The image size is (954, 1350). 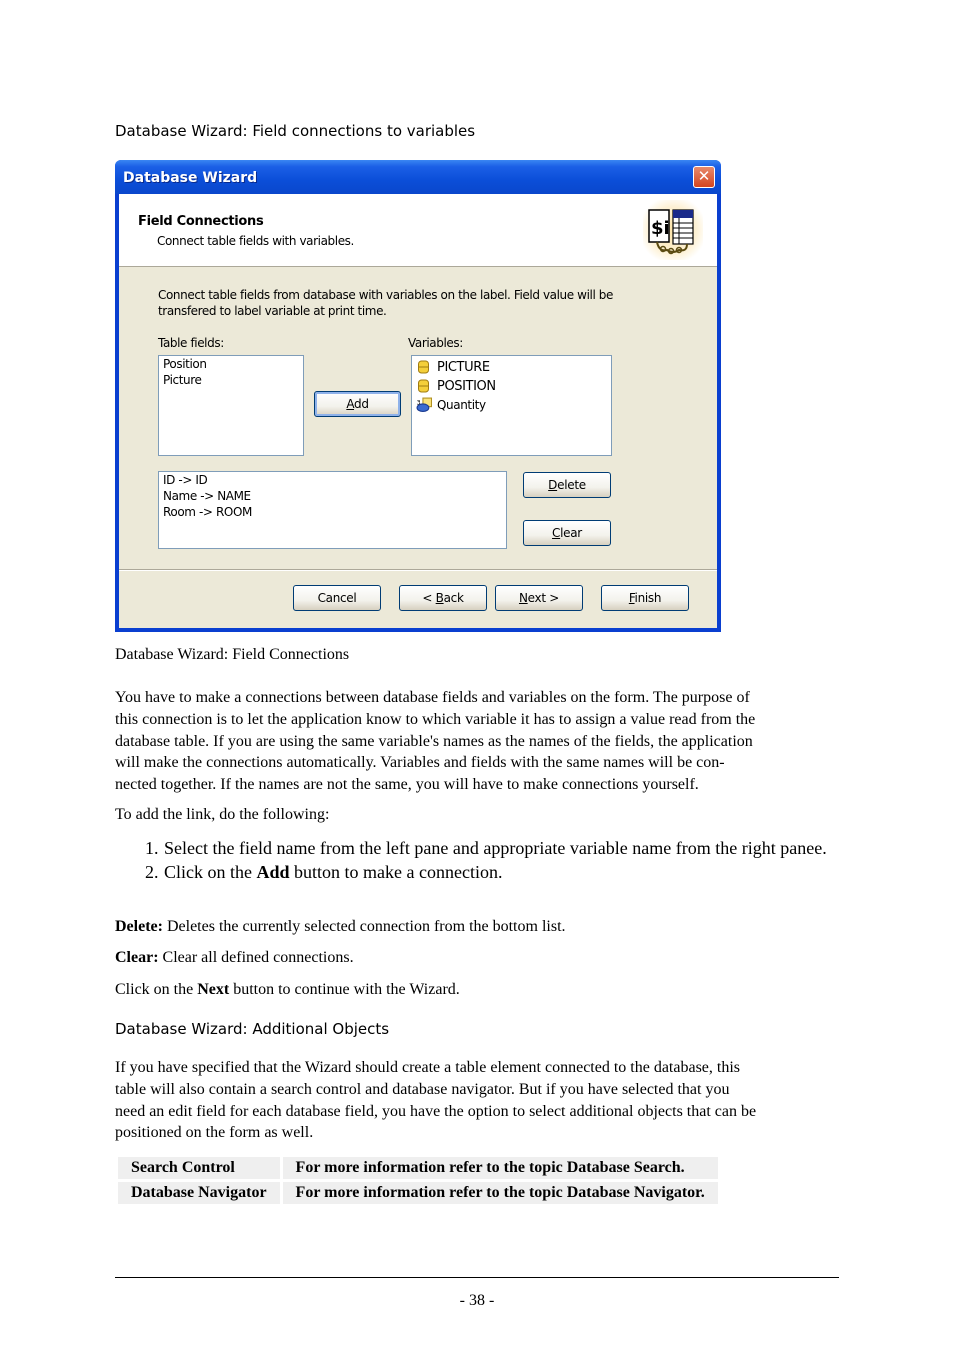 What do you see at coordinates (660, 228) in the screenshot?
I see `svg-text: $i` at bounding box center [660, 228].